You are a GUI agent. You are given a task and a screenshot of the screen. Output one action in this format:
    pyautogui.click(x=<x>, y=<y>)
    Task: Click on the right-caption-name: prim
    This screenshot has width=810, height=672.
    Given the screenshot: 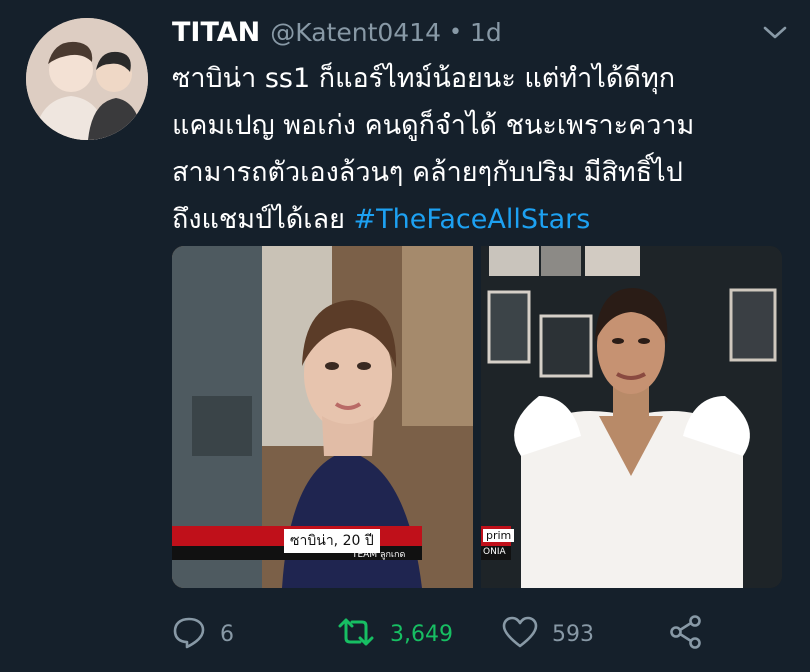 What is the action you would take?
    pyautogui.click(x=499, y=535)
    